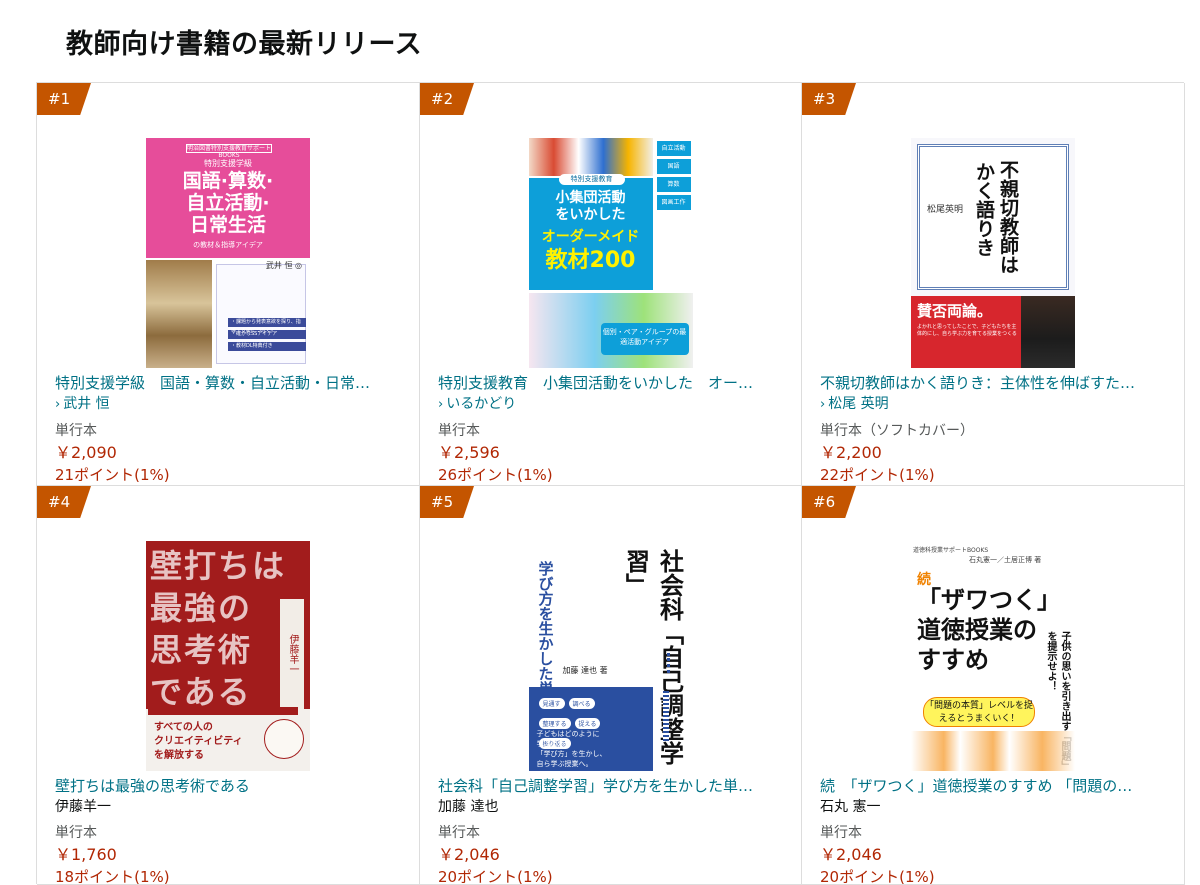 Image resolution: width=1200 pixels, height=885 pixels. Describe the element at coordinates (284, 739) in the screenshot. I see `cover-seal` at that location.